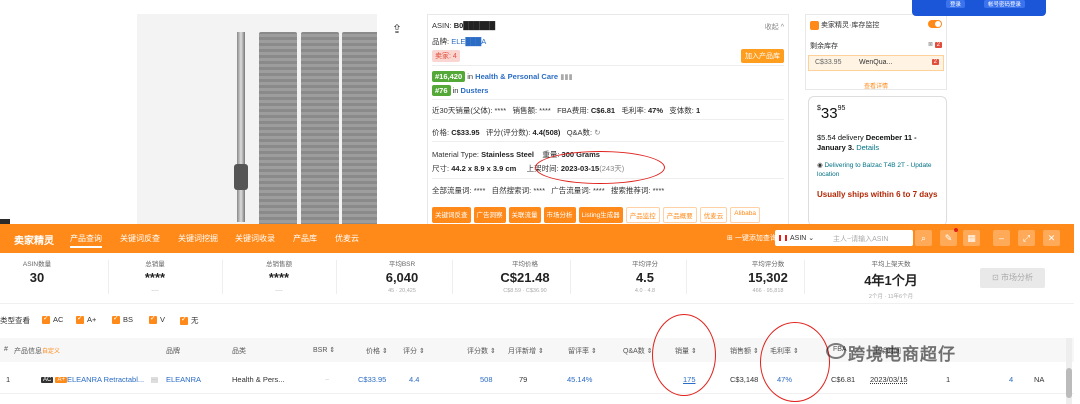 The width and height of the screenshot is (1080, 404). Describe the element at coordinates (451, 215) in the screenshot. I see `chip-keyword-reverse: 关键词反查` at that location.